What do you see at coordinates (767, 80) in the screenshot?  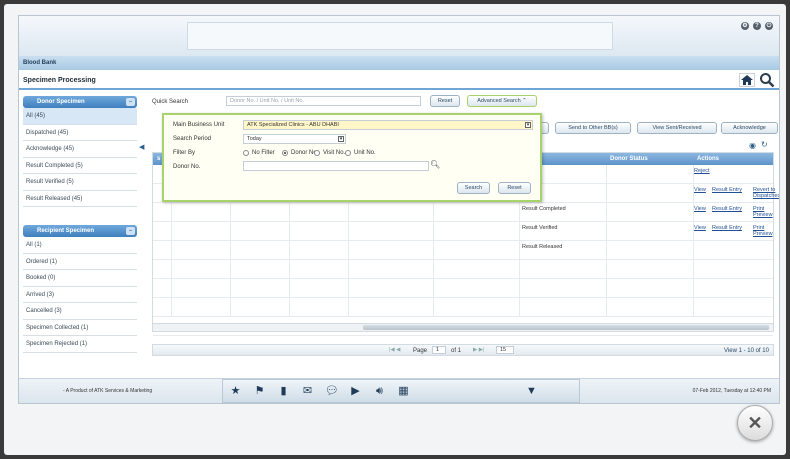 I see `search-icon` at bounding box center [767, 80].